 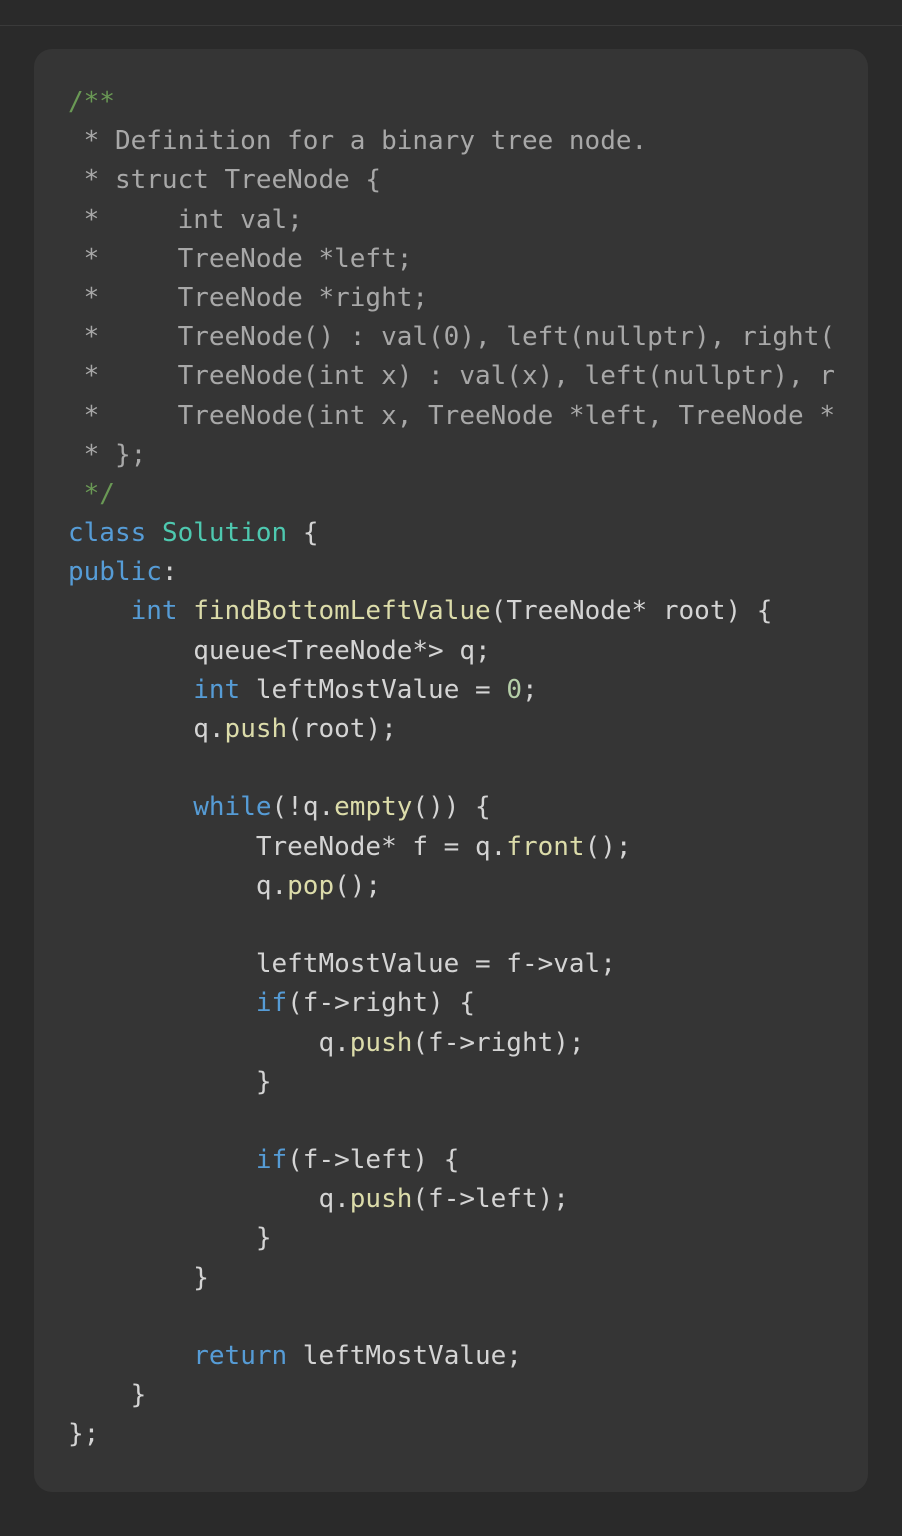 I want to click on code-line: queue<TreeNode*> q;, so click(x=451, y=651).